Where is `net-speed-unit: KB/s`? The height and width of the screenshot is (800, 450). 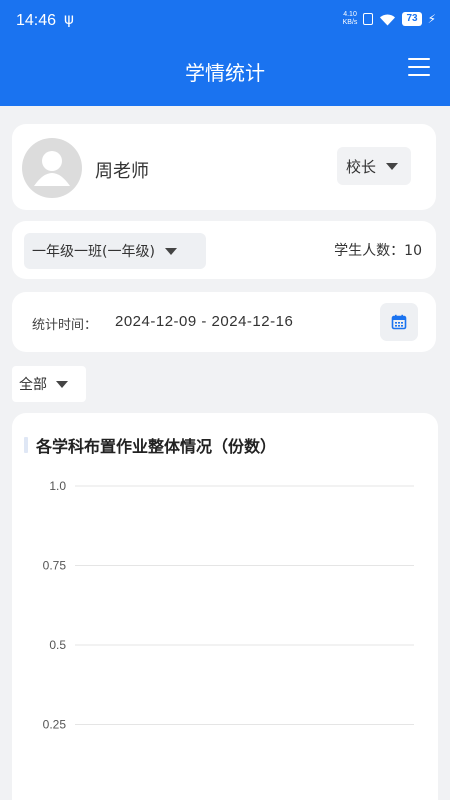
net-speed-unit: KB/s is located at coordinates (350, 22).